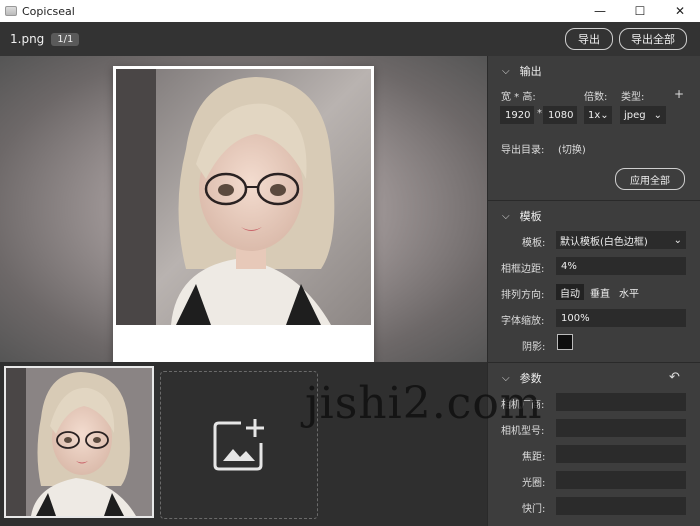 The width and height of the screenshot is (700, 526). What do you see at coordinates (530, 71) in the screenshot?
I see `output-section-title: 输出` at bounding box center [530, 71].